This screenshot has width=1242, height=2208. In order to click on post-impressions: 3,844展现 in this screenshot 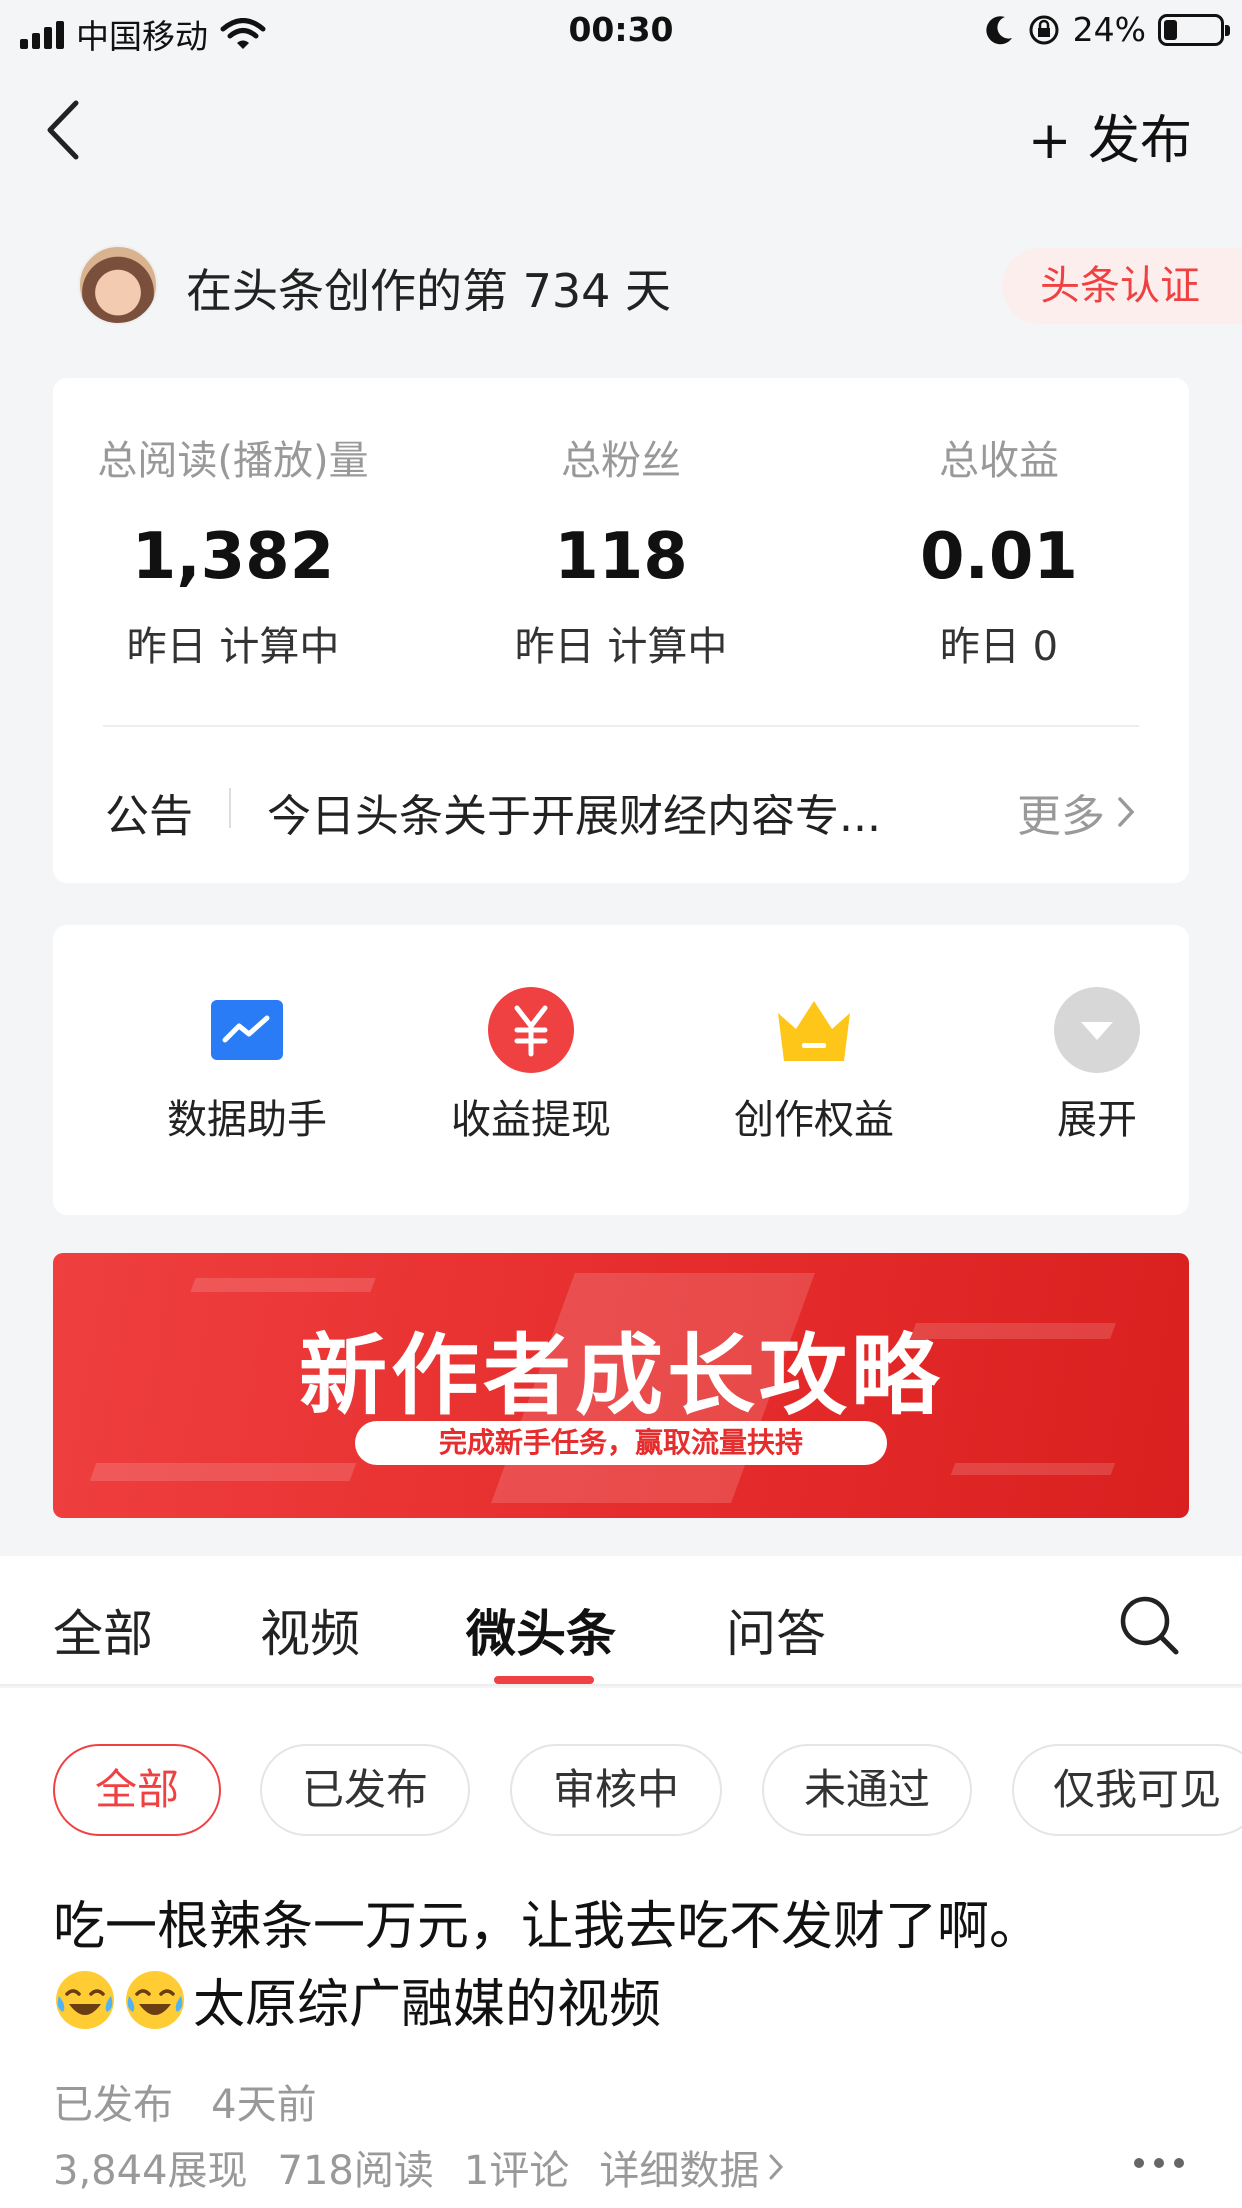, I will do `click(150, 2171)`.